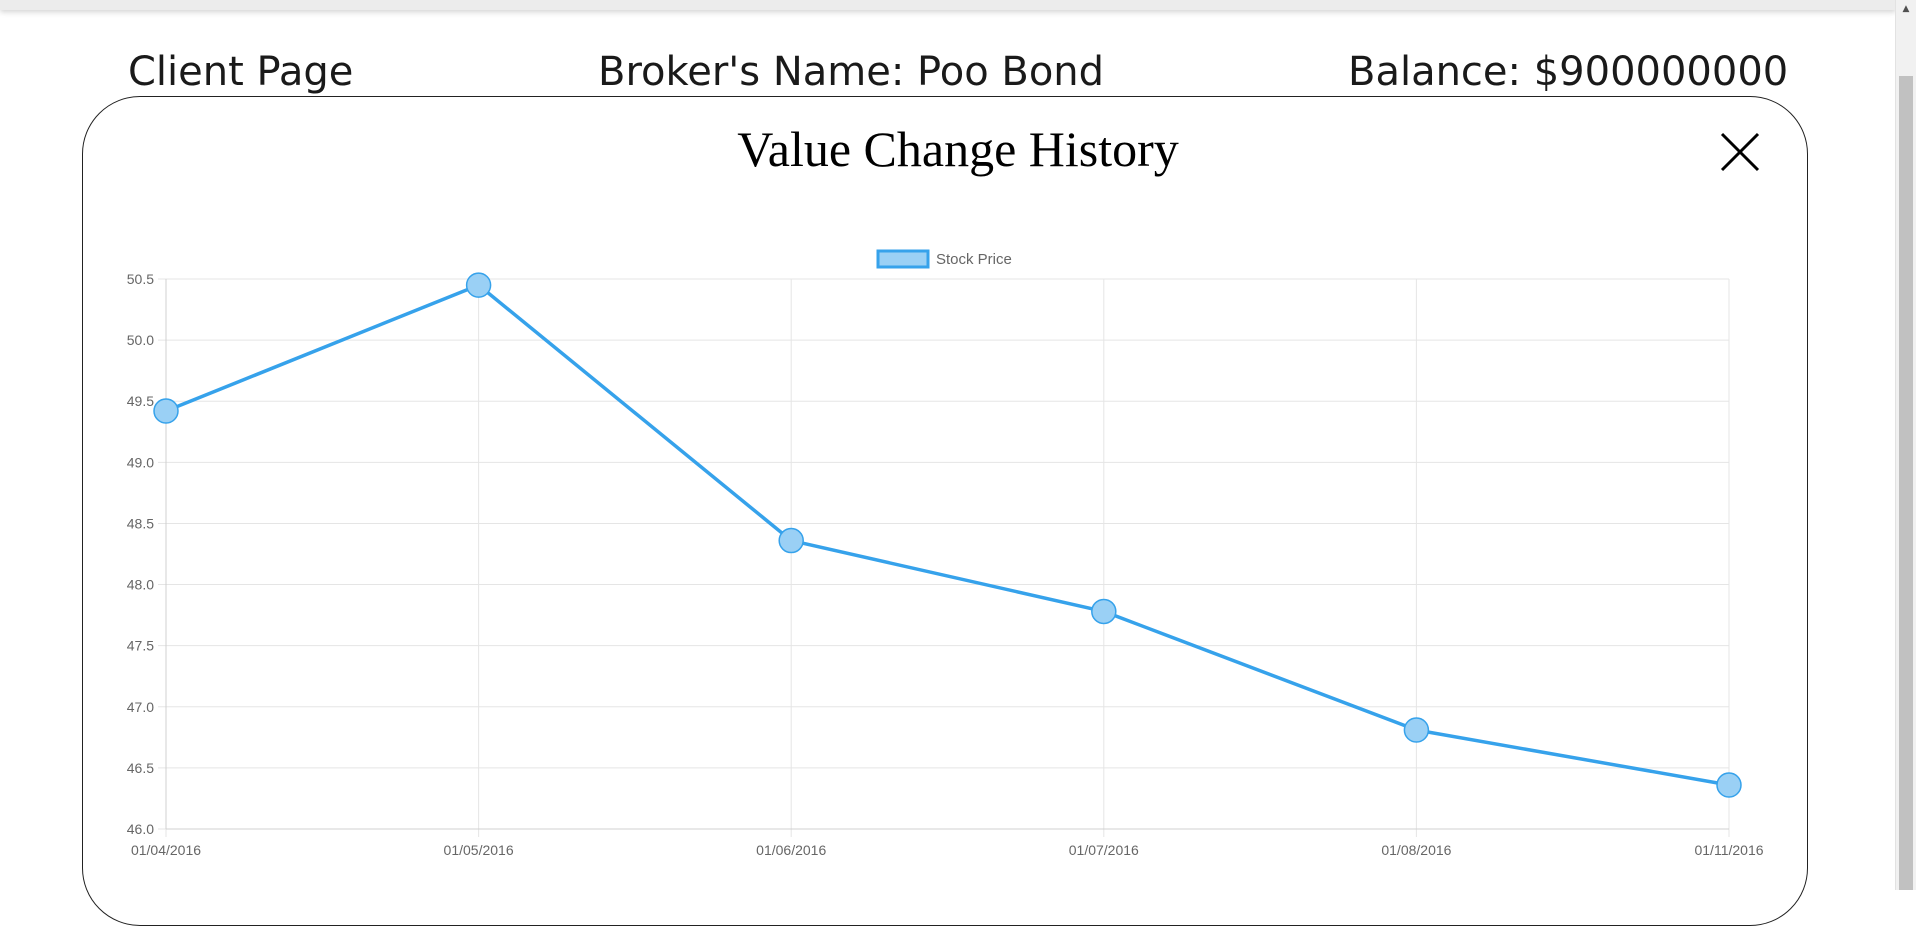  I want to click on y-tick-label: 49.0, so click(140, 462).